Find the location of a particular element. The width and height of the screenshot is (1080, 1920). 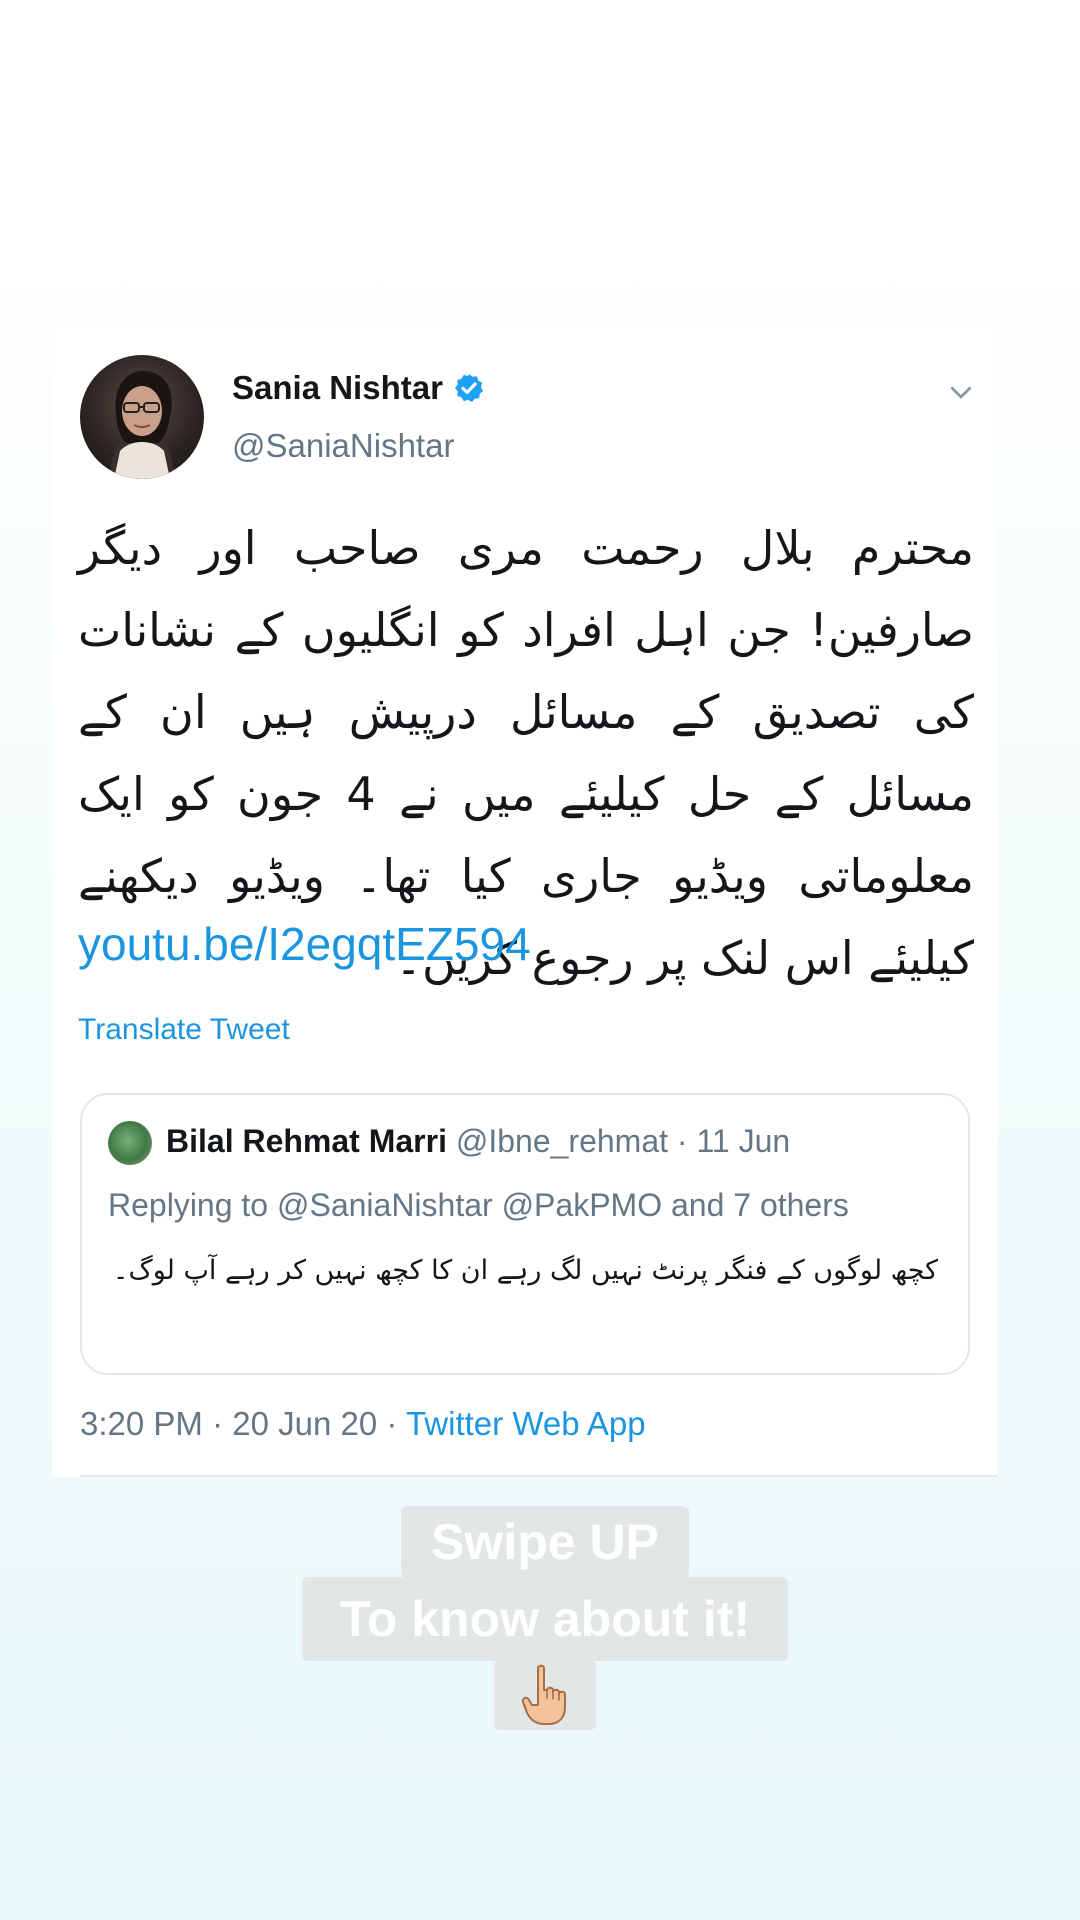

pointing-up-hand-icon is located at coordinates (543, 1694).